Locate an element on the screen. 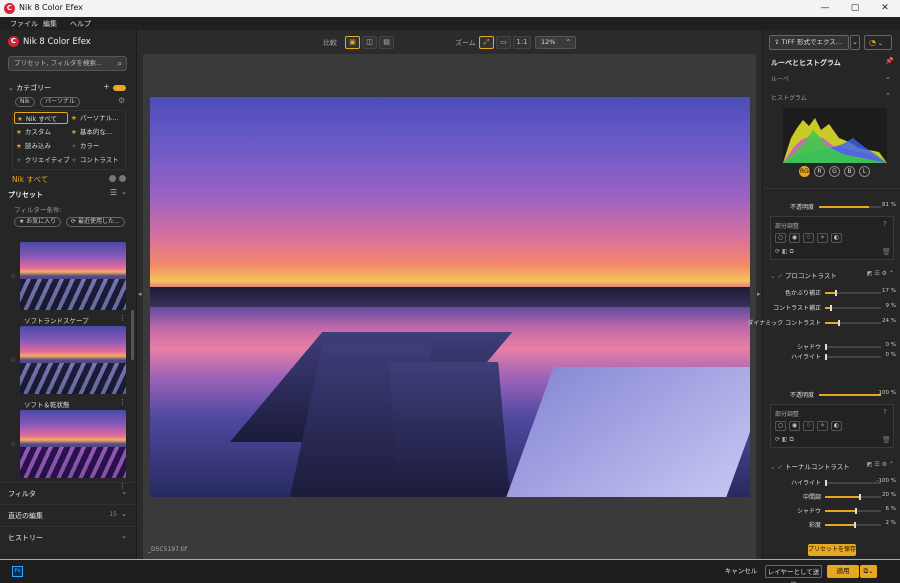  channel-g: G is located at coordinates (834, 171).